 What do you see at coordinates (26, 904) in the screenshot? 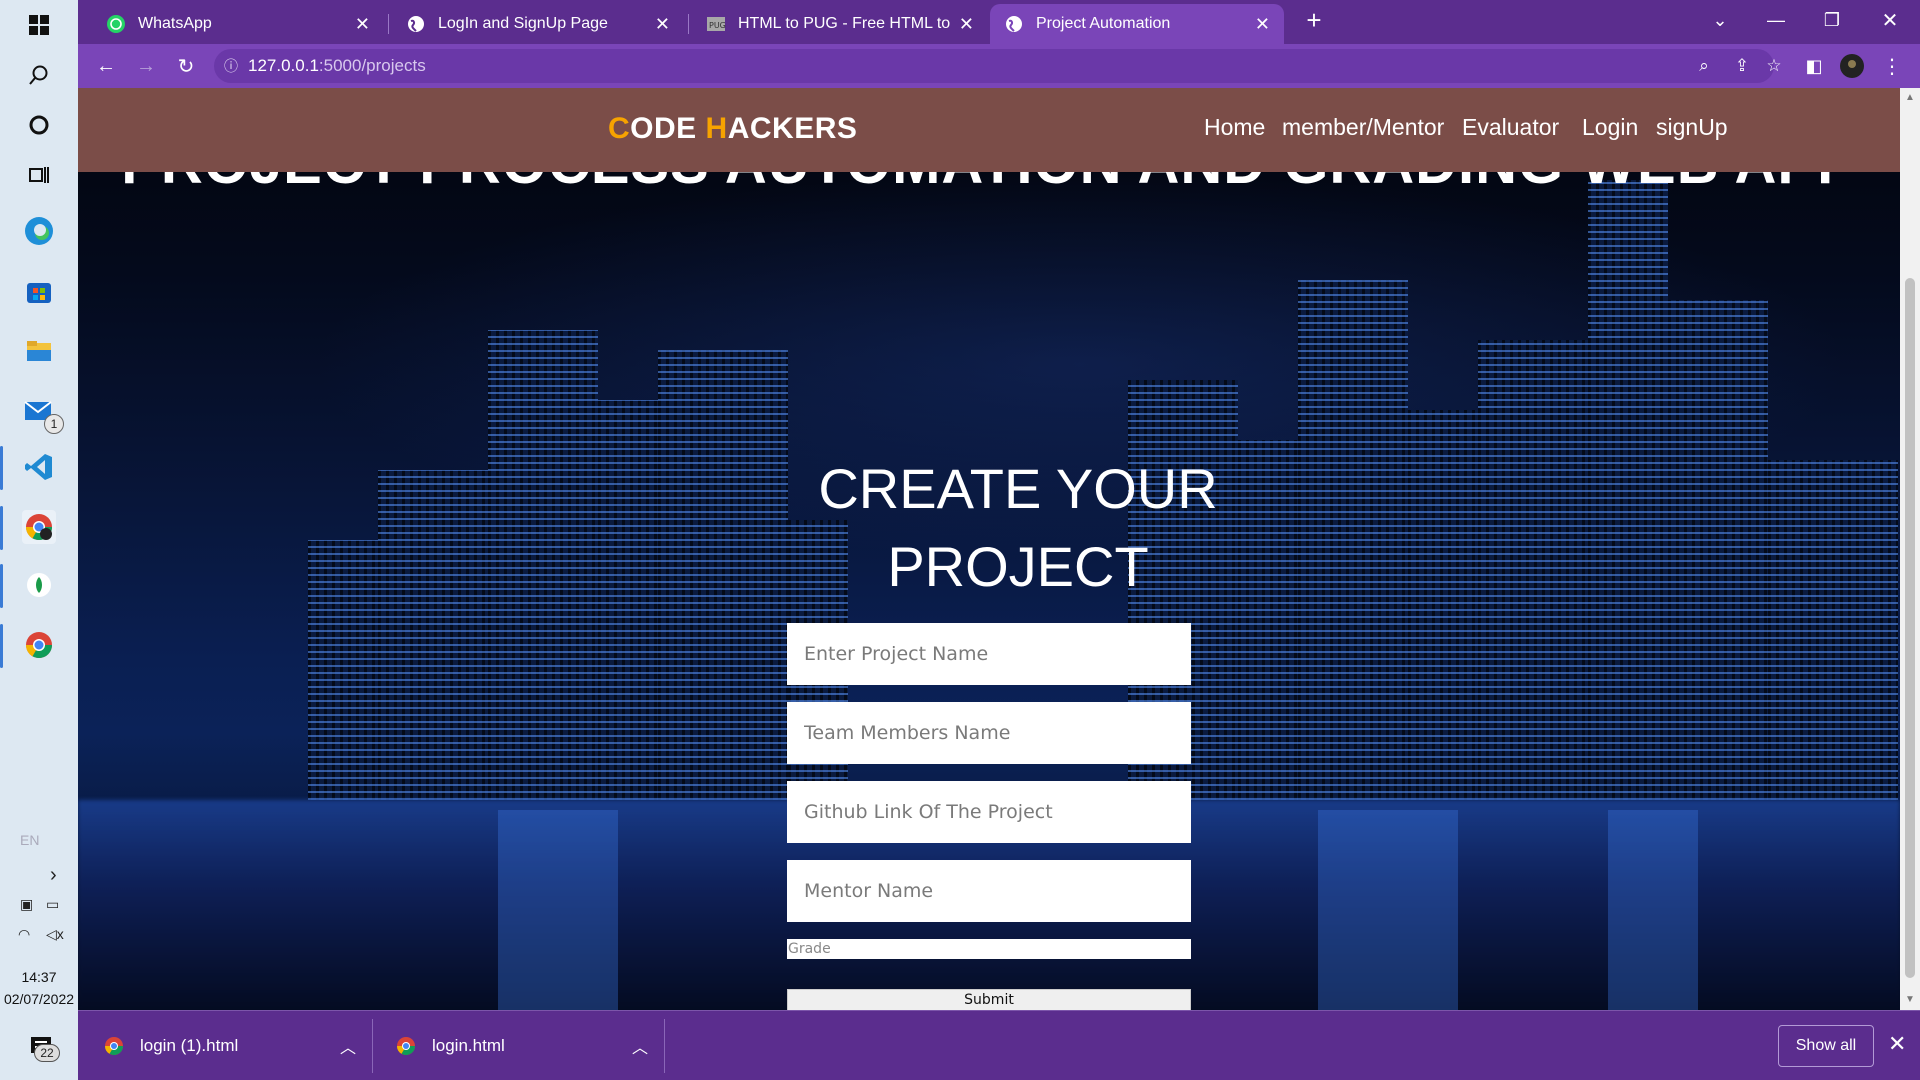
I see `devices-icon: ▣` at bounding box center [26, 904].